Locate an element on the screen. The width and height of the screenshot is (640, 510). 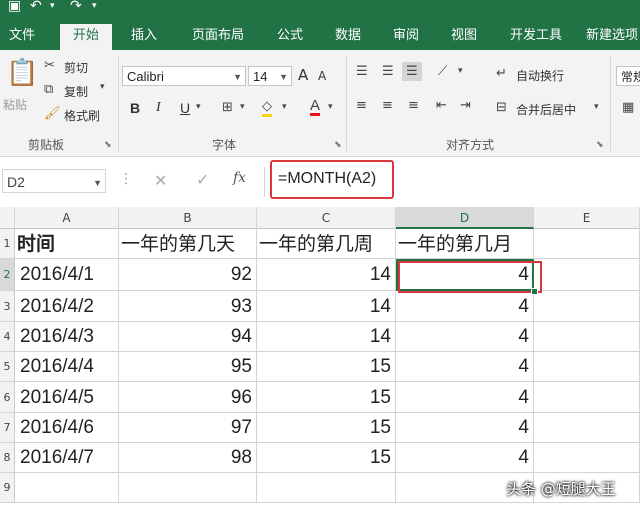
tab-view: 视图 is located at coordinates (464, 37).